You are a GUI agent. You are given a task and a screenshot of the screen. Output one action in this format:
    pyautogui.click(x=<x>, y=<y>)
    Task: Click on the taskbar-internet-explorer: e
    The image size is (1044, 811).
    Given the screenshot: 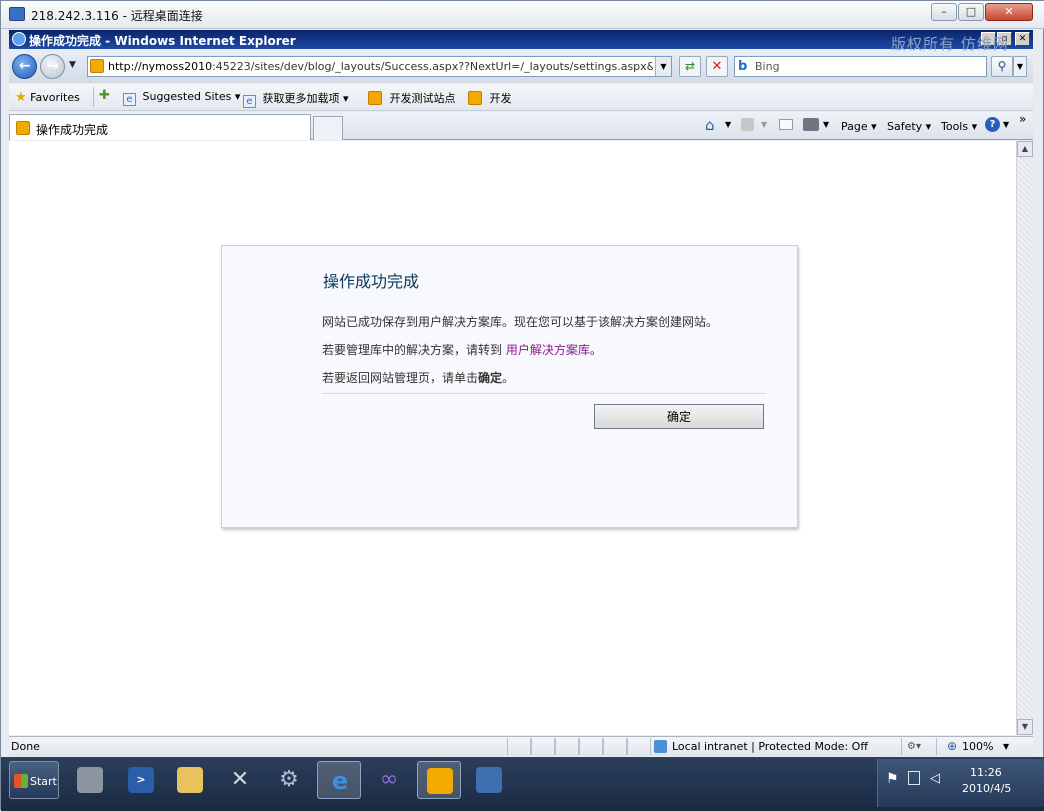 What is the action you would take?
    pyautogui.click(x=339, y=780)
    